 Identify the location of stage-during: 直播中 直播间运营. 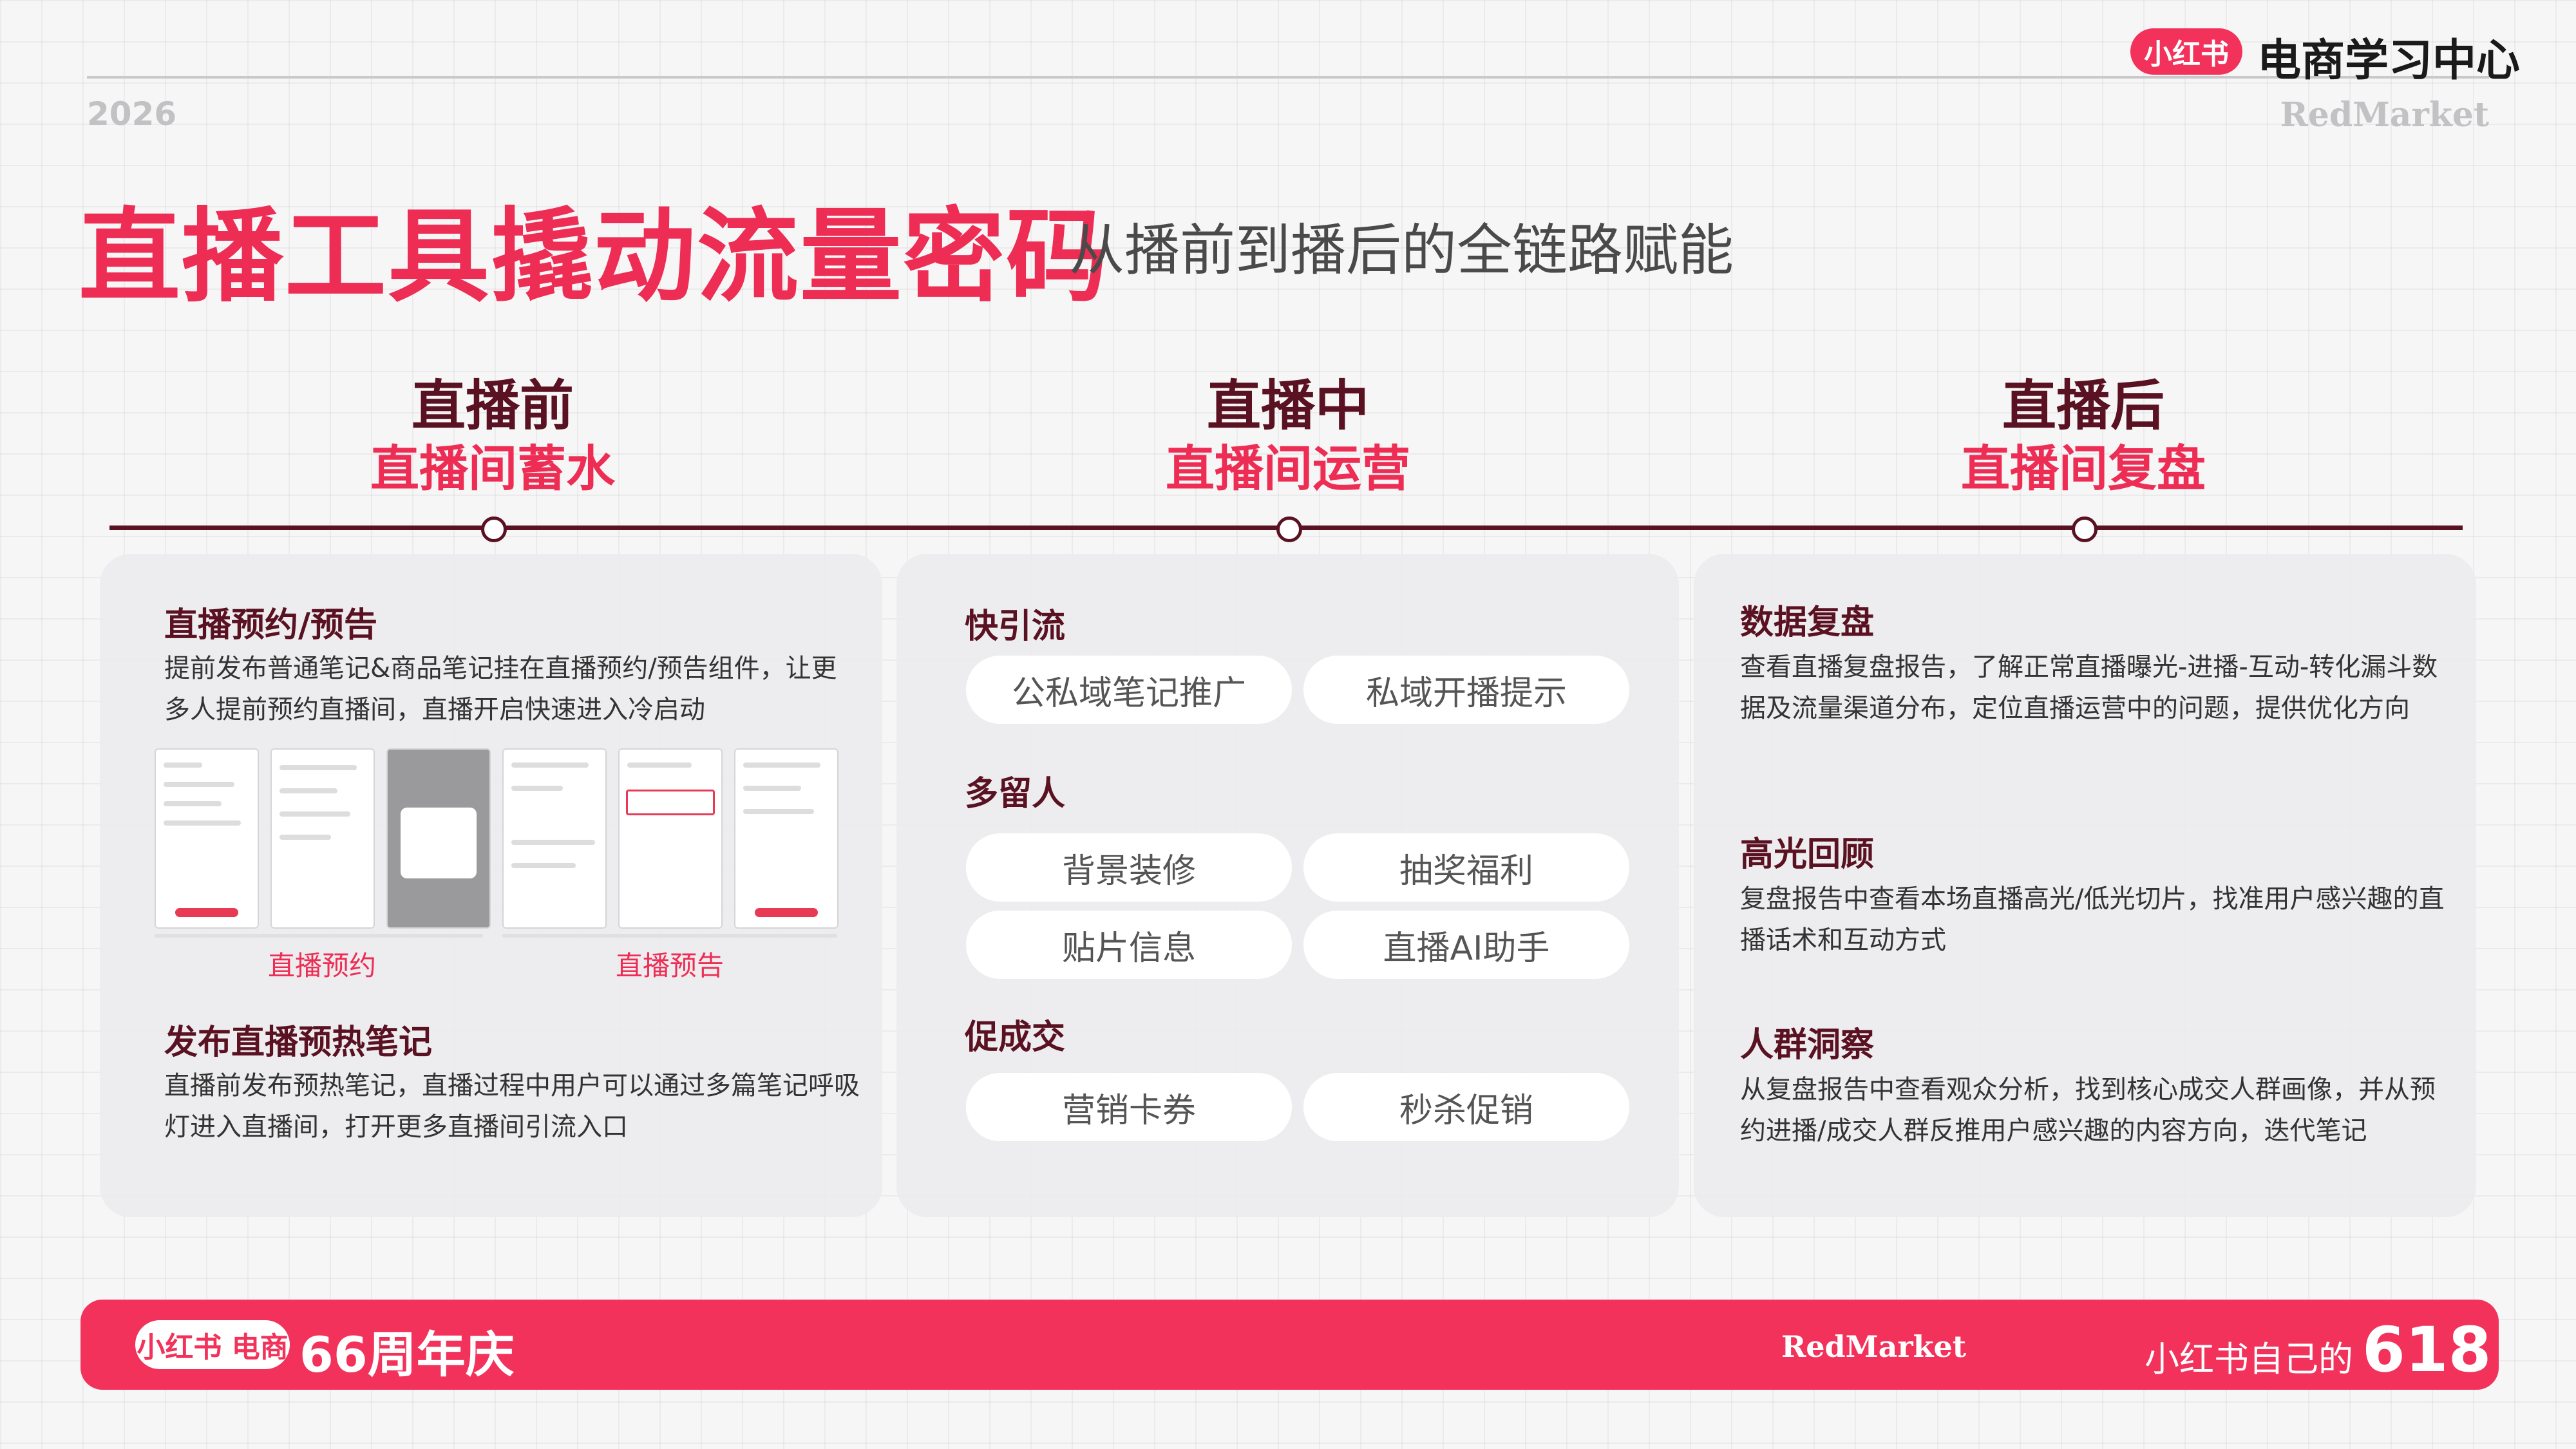
(1288, 437).